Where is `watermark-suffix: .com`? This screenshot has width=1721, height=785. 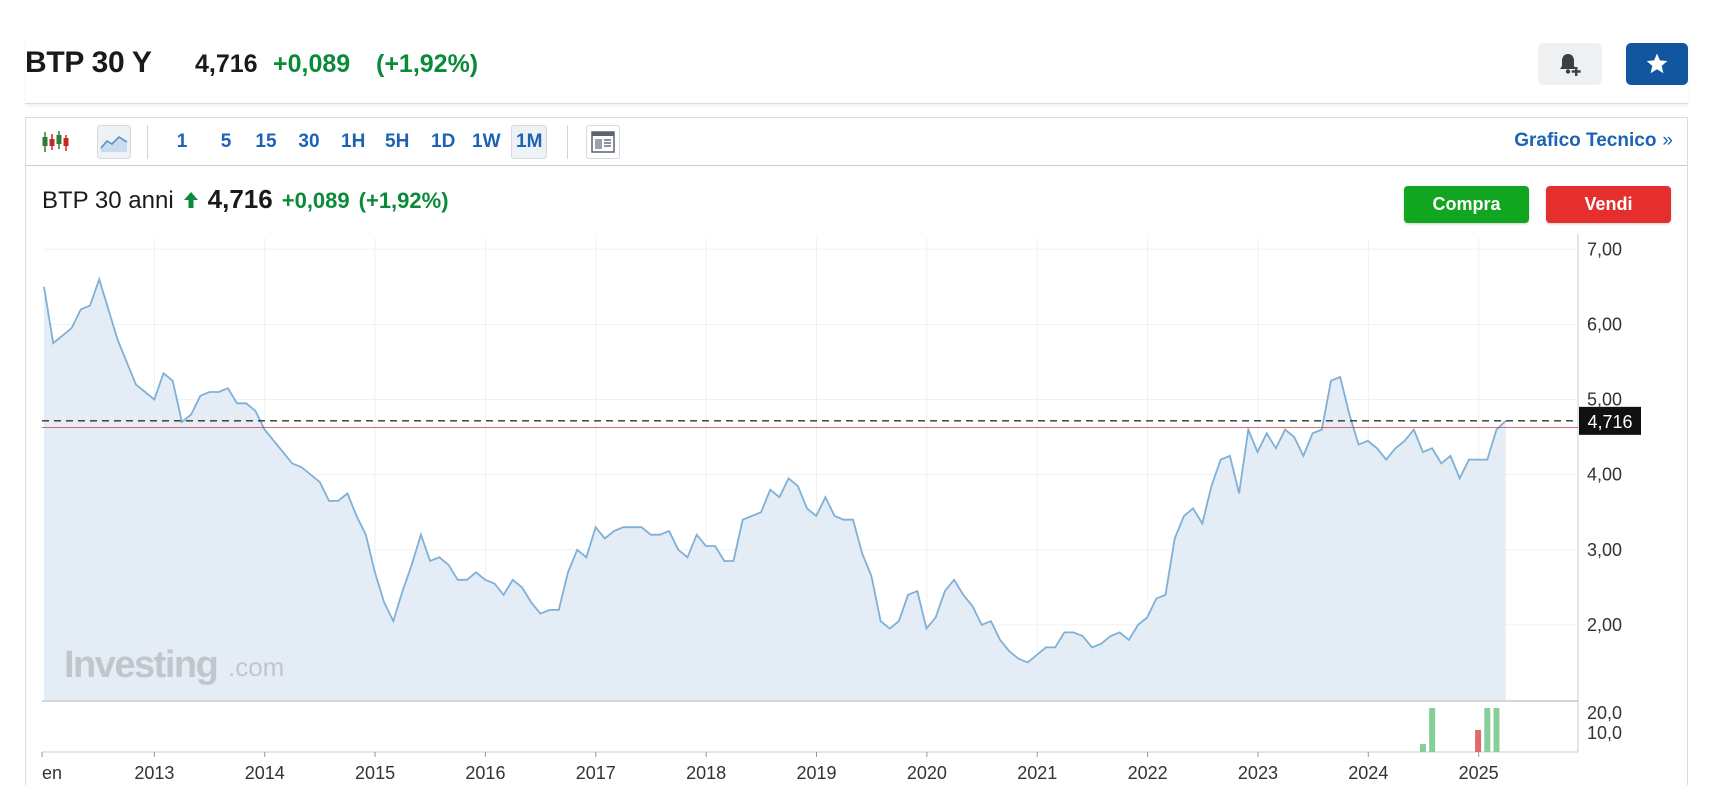 watermark-suffix: .com is located at coordinates (256, 667).